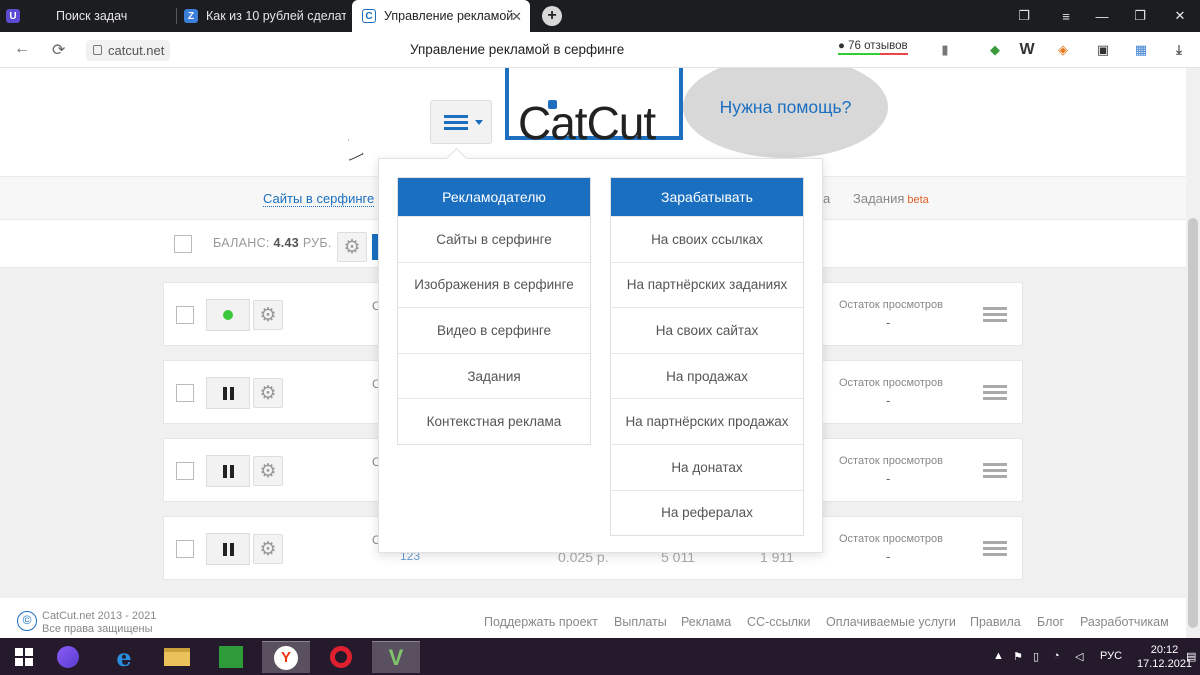 This screenshot has height=675, width=1200. What do you see at coordinates (873, 47) in the screenshot?
I see `reviews-badge: ● 76 отзывов` at bounding box center [873, 47].